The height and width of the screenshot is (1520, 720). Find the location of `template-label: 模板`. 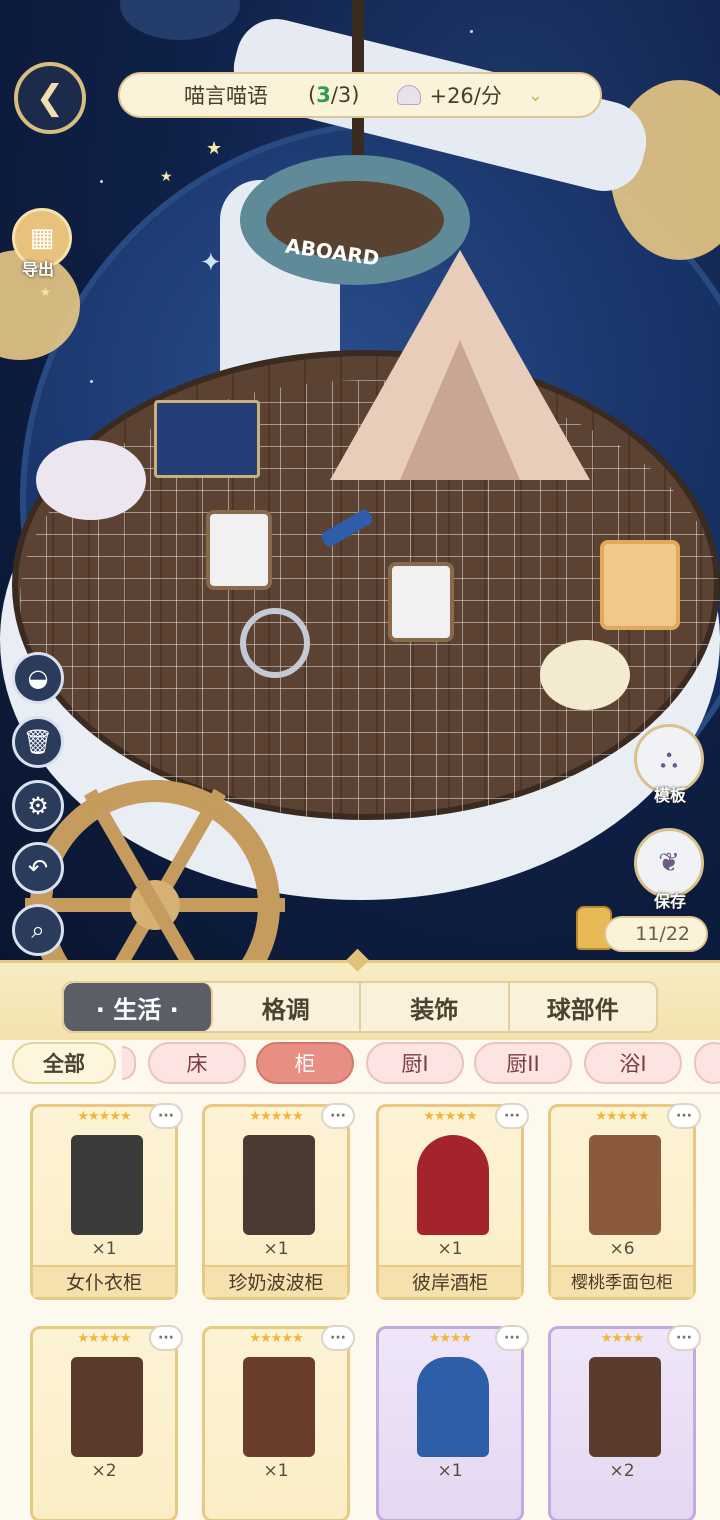

template-label: 模板 is located at coordinates (669, 795).